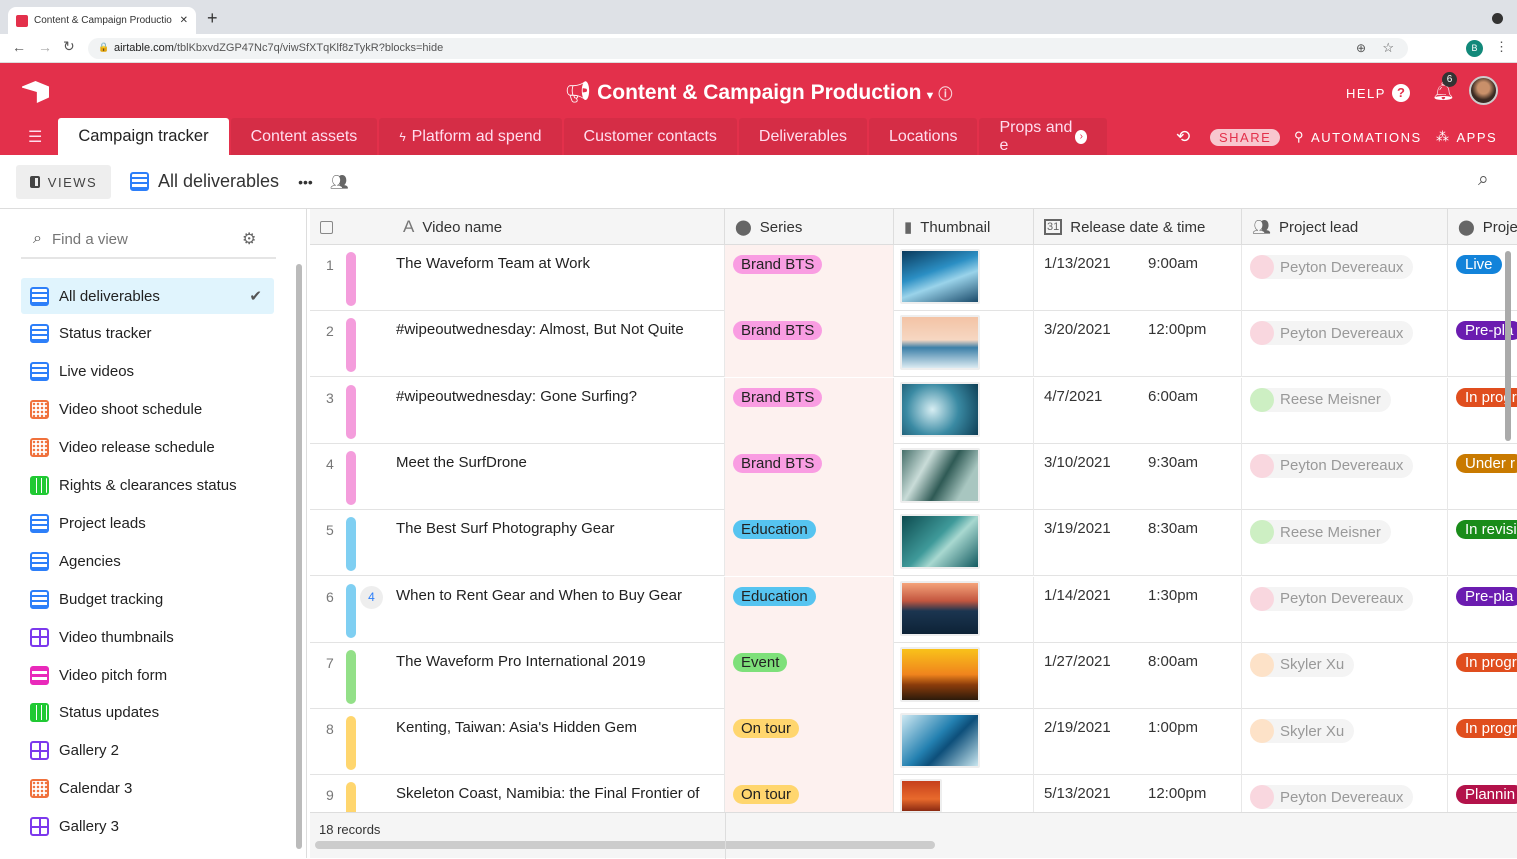 The image size is (1517, 859). Describe the element at coordinates (758, 93) in the screenshot. I see `base-title: 📢︎ Content & Campaign Production ▼ ⓘ` at that location.